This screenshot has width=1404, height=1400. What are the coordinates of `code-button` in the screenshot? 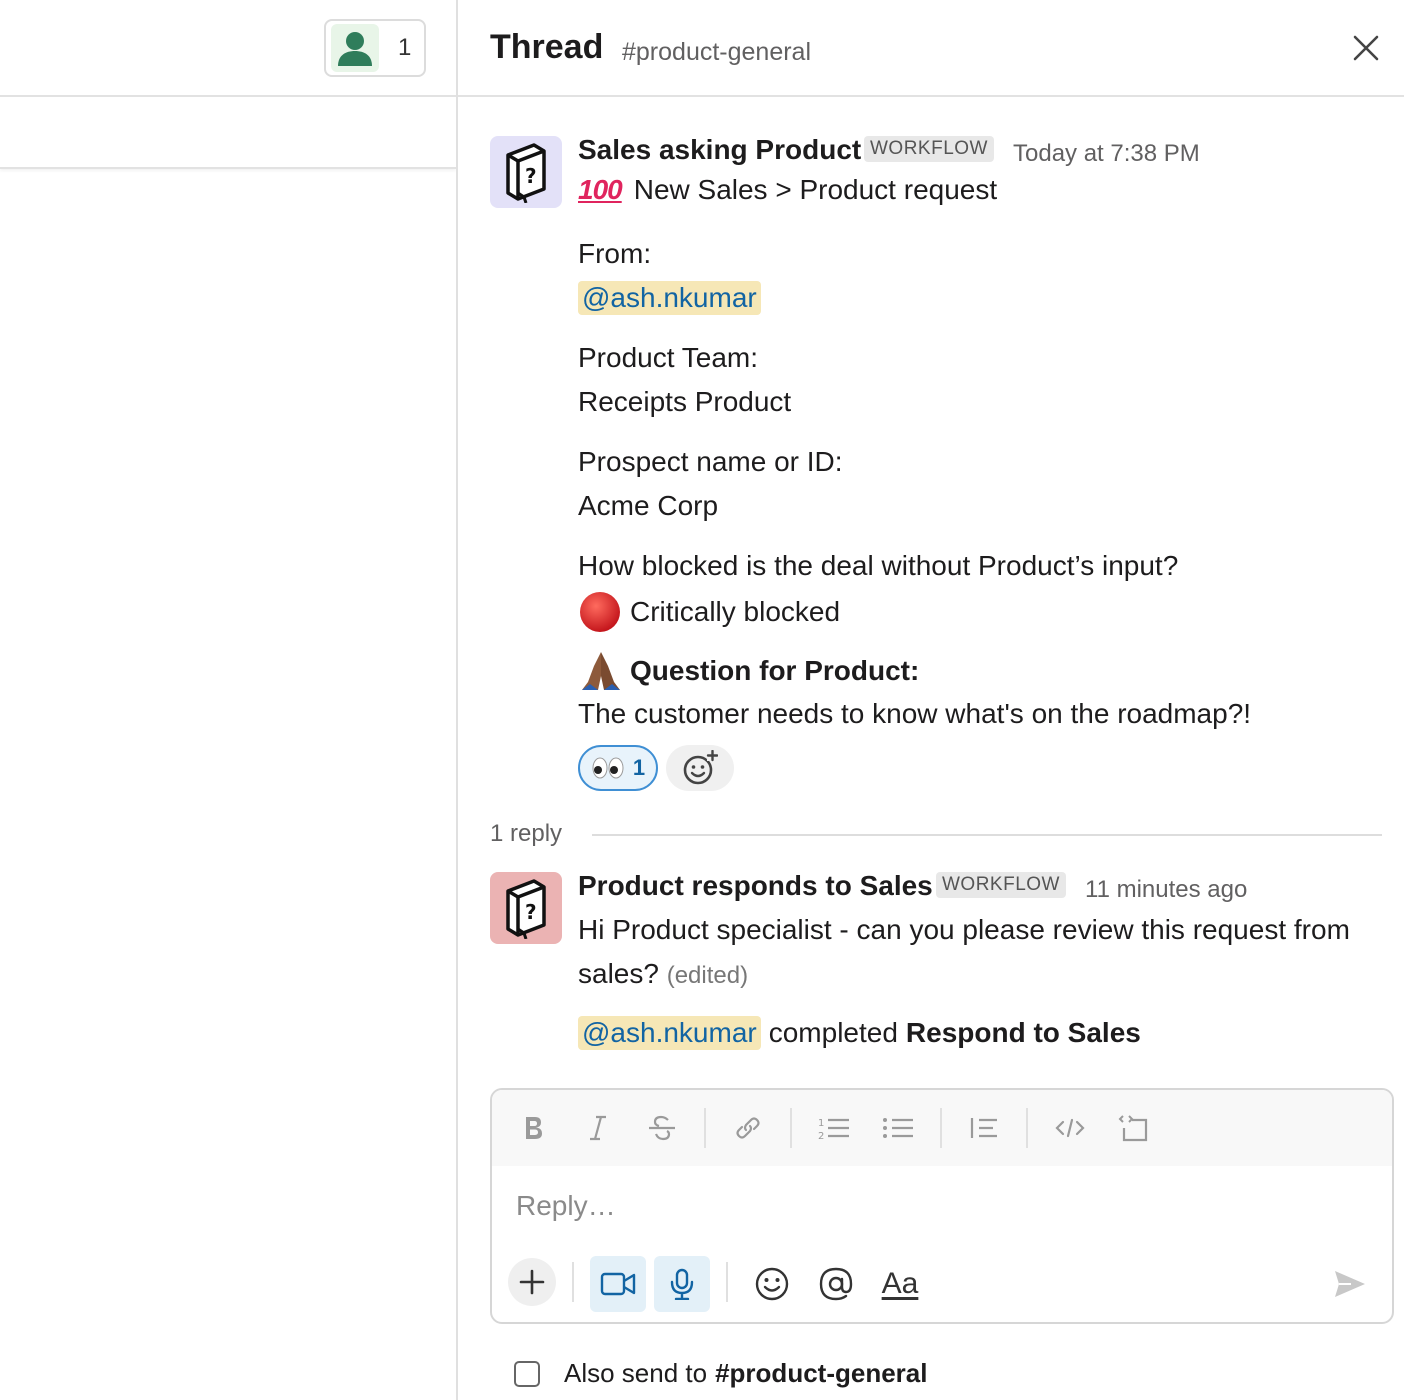 It's located at (1070, 1128).